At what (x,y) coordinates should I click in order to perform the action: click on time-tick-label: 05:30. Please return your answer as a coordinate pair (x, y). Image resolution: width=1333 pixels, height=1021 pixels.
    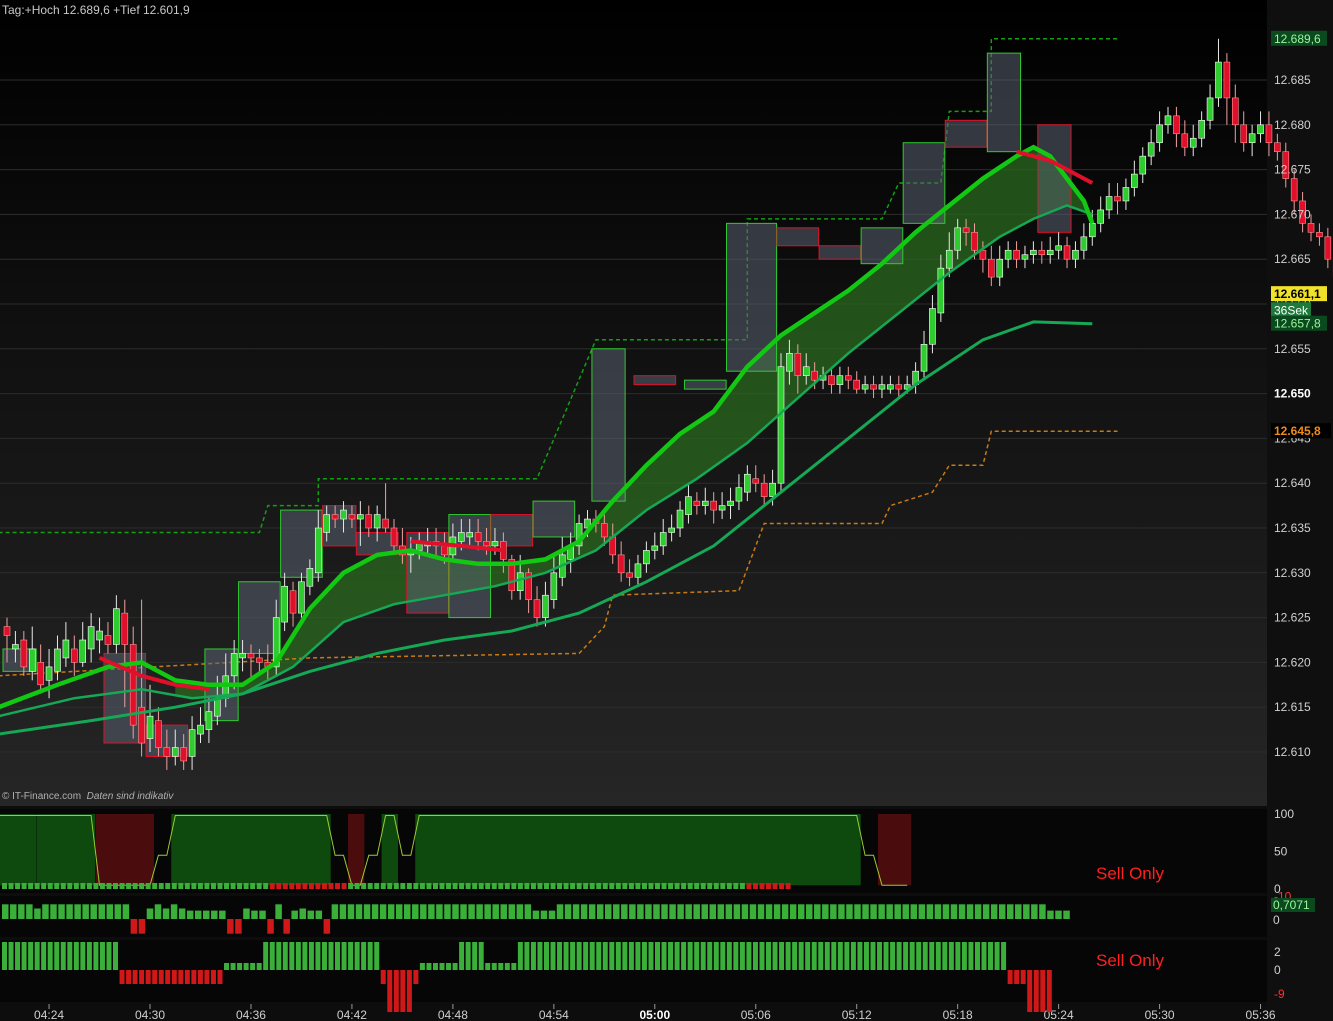
    Looking at the image, I should click on (1160, 1014).